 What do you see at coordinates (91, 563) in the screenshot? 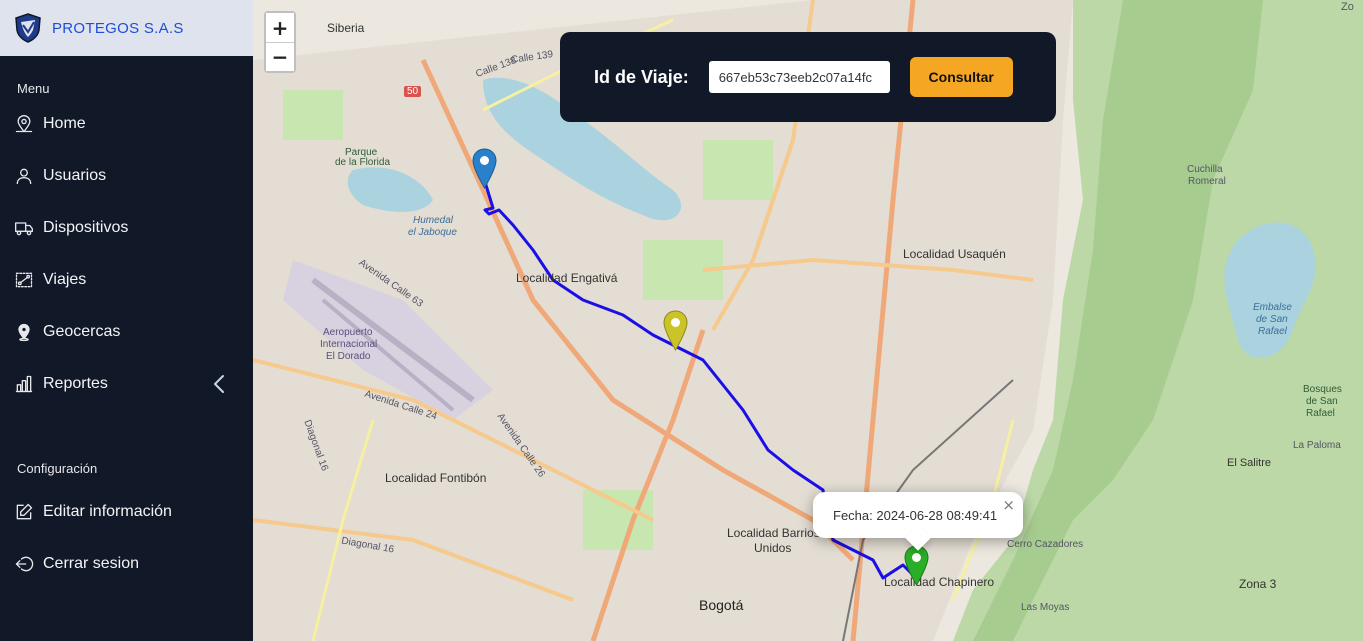
I see `nav-label-cerrar-sesion: Cerrar sesion` at bounding box center [91, 563].